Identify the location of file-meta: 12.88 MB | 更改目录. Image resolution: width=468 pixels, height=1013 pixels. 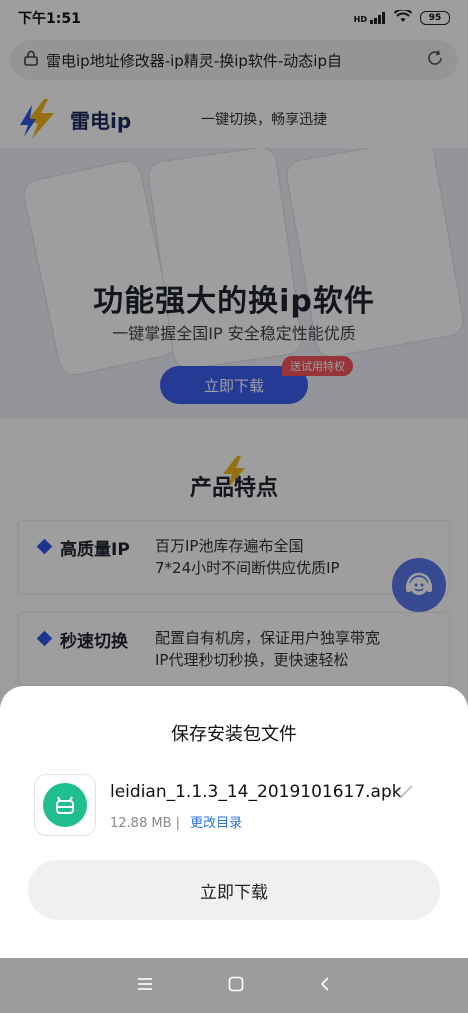
(176, 821).